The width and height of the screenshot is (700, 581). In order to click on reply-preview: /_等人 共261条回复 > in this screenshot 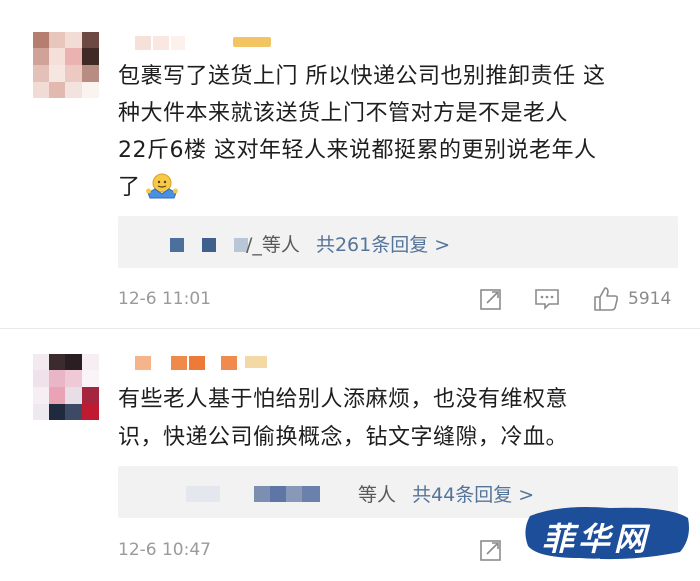, I will do `click(398, 242)`.